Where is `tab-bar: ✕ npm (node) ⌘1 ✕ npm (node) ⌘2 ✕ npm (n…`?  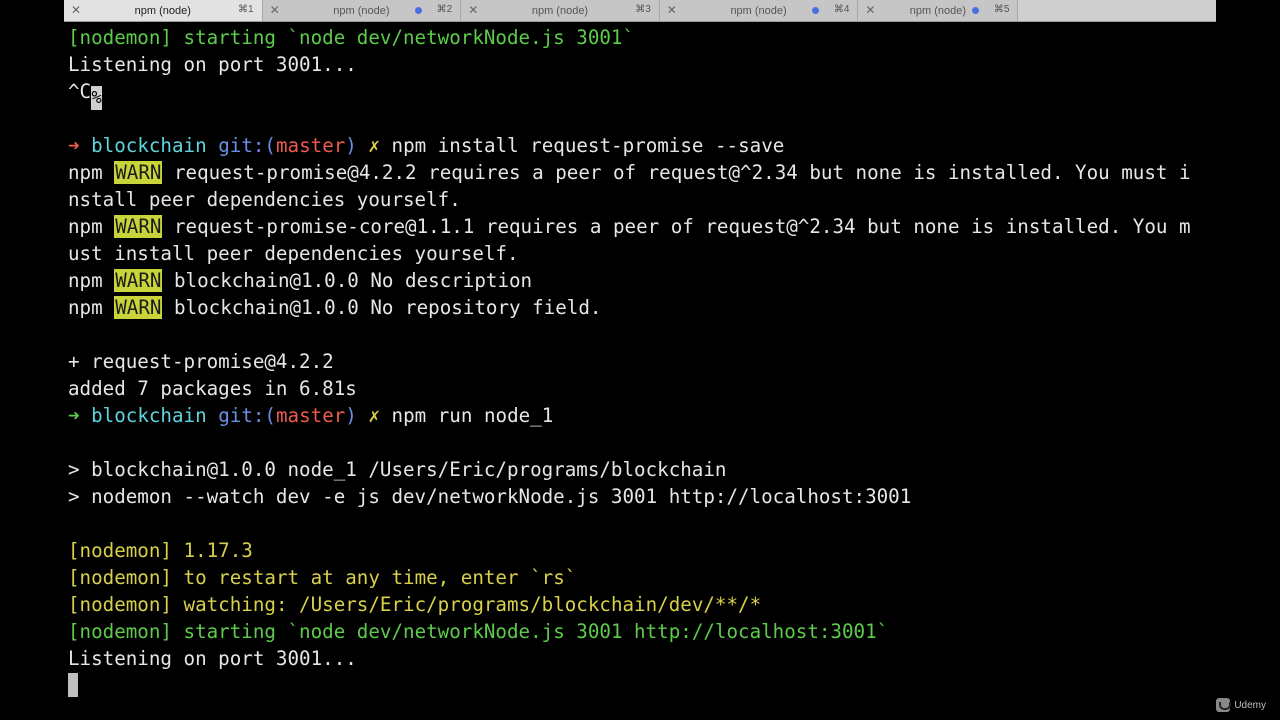 tab-bar: ✕ npm (node) ⌘1 ✕ npm (node) ⌘2 ✕ npm (n… is located at coordinates (640, 11).